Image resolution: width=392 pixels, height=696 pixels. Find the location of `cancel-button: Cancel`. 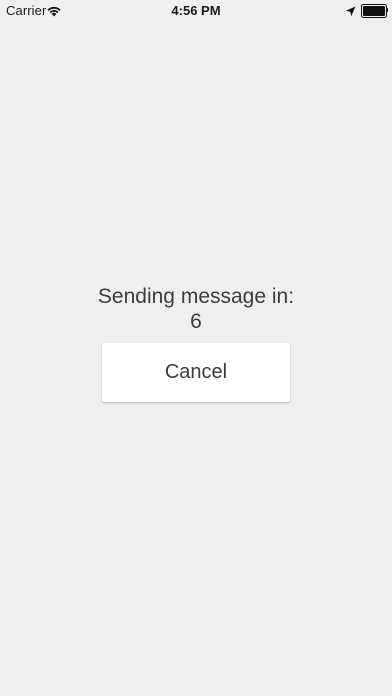

cancel-button: Cancel is located at coordinates (196, 372).